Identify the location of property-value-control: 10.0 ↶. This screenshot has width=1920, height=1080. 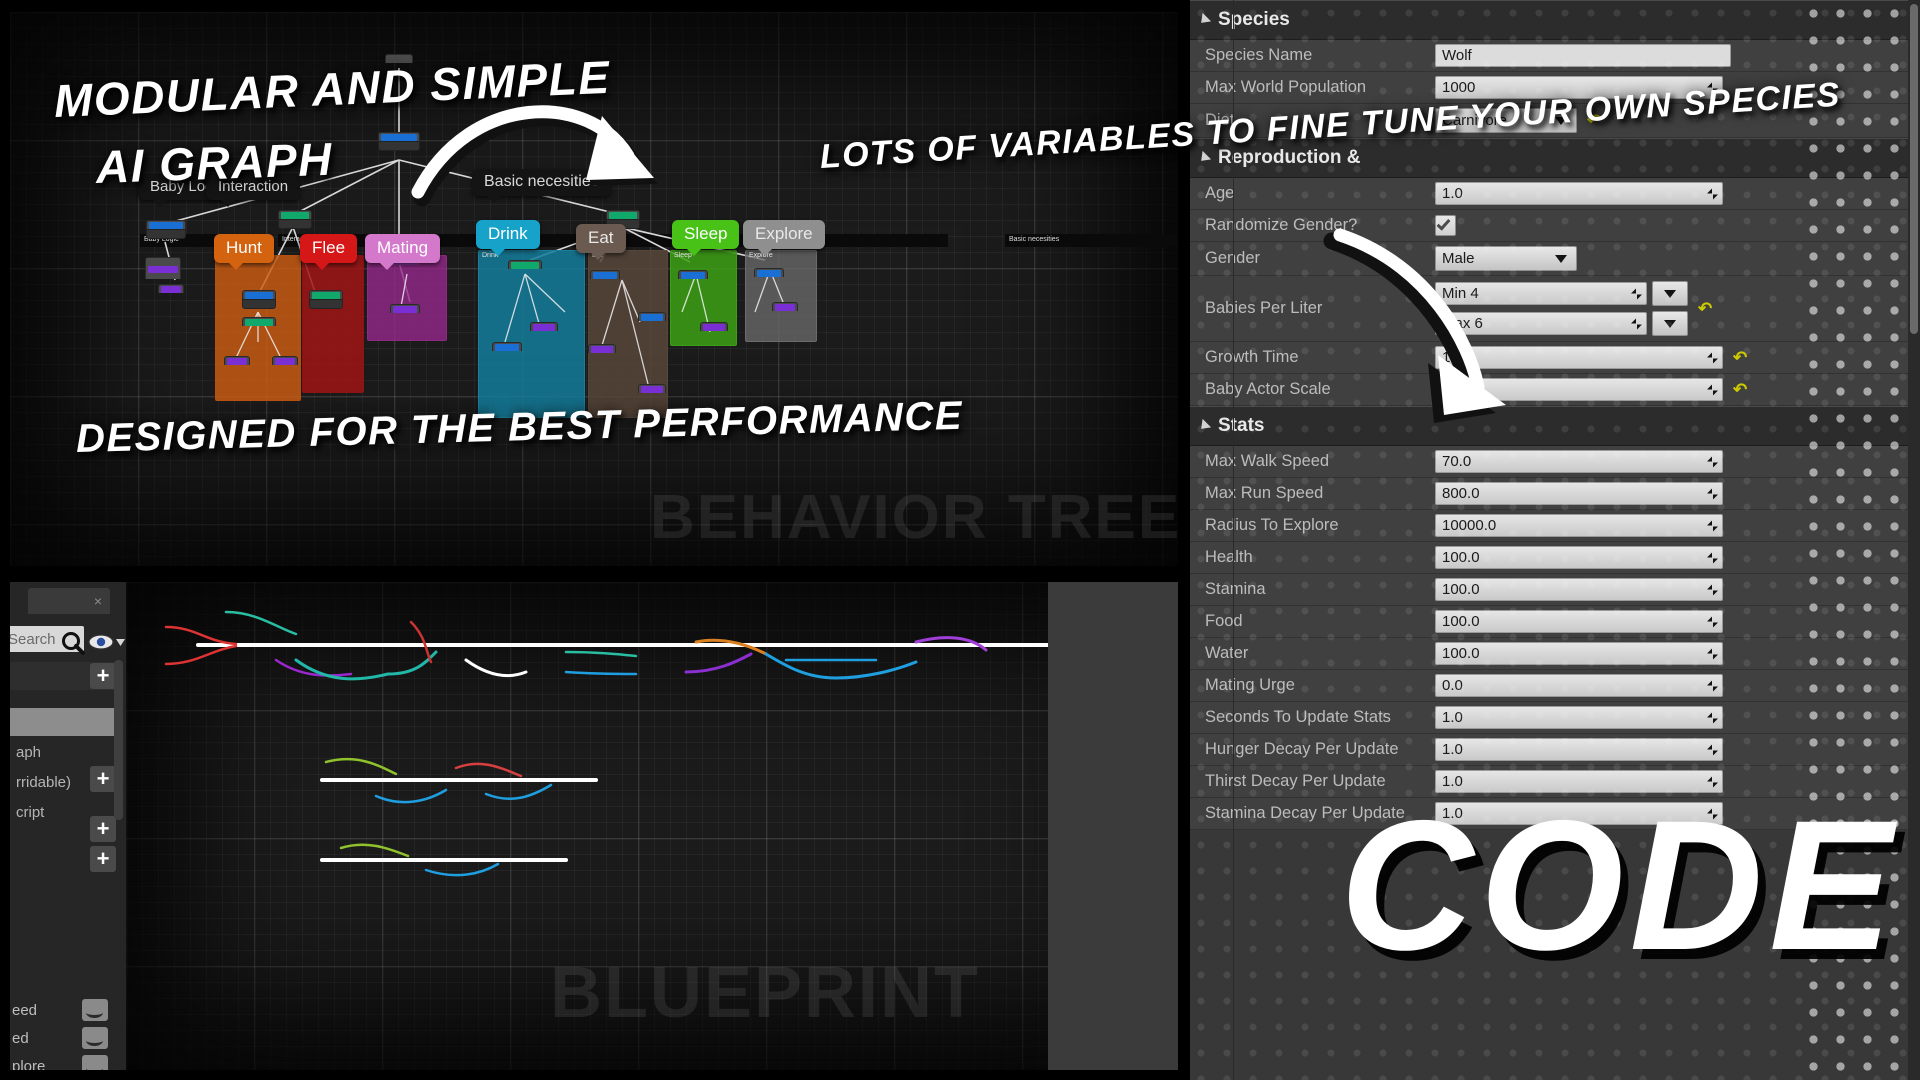
(1675, 357).